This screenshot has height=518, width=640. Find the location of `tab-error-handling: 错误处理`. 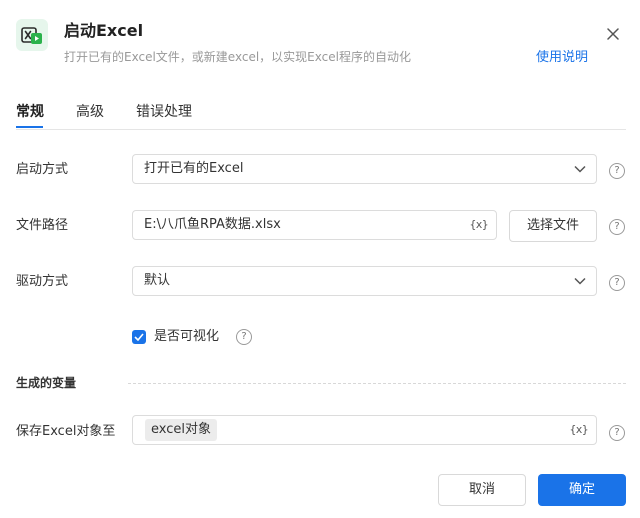

tab-error-handling: 错误处理 is located at coordinates (164, 112).